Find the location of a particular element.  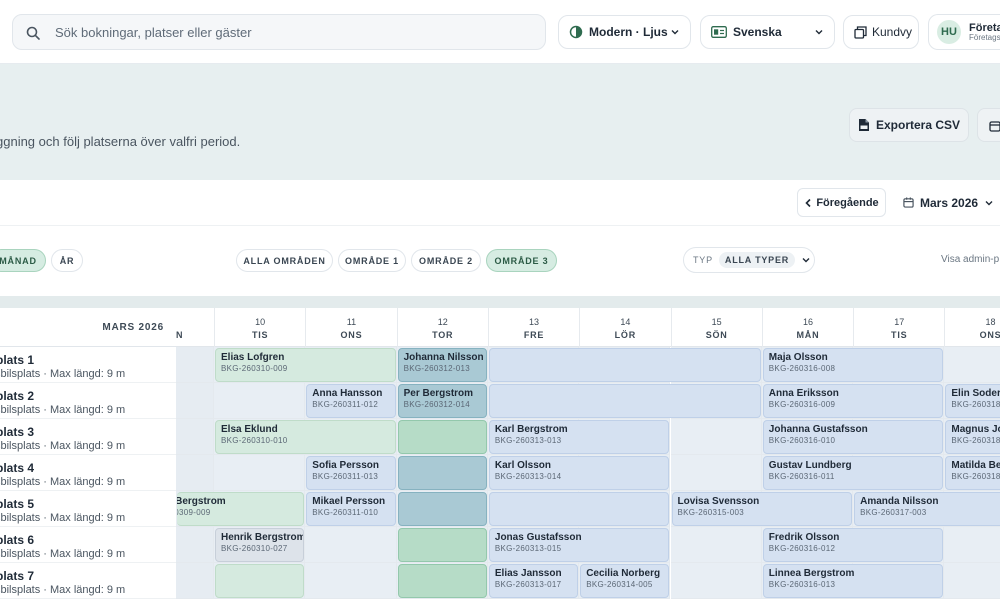

user-menu: HU Företag Företags is located at coordinates (964, 32).